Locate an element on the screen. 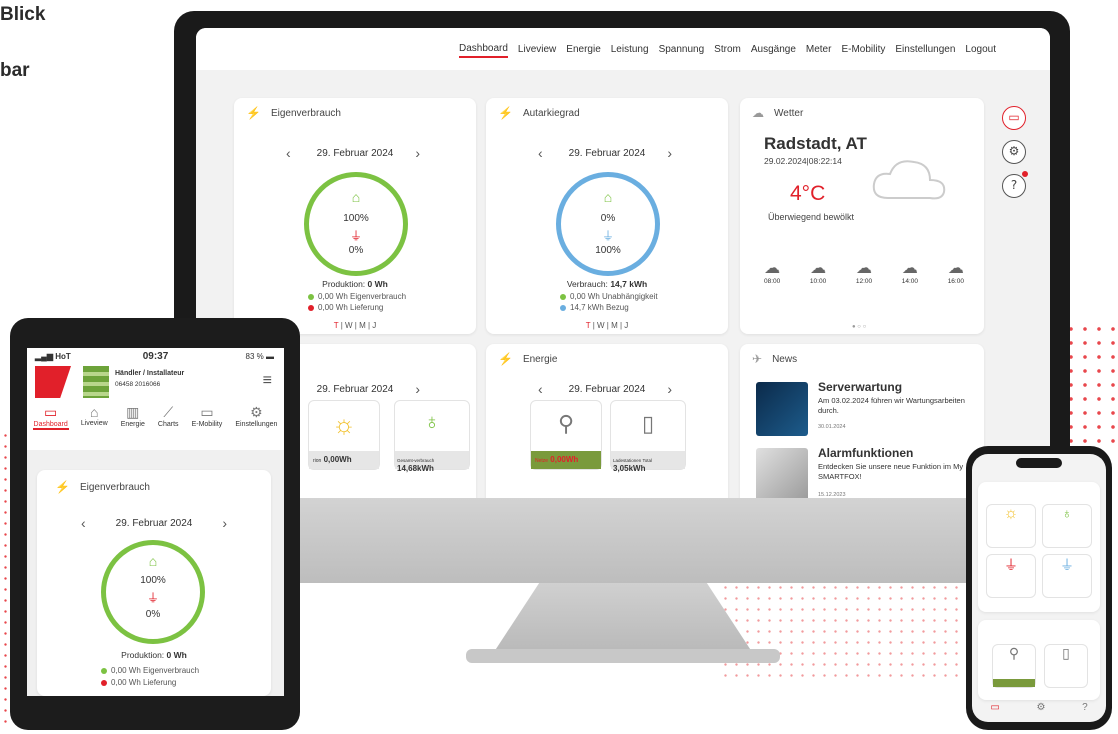 This screenshot has width=1118, height=734. pv-value: 0,00Wh is located at coordinates (337, 459).